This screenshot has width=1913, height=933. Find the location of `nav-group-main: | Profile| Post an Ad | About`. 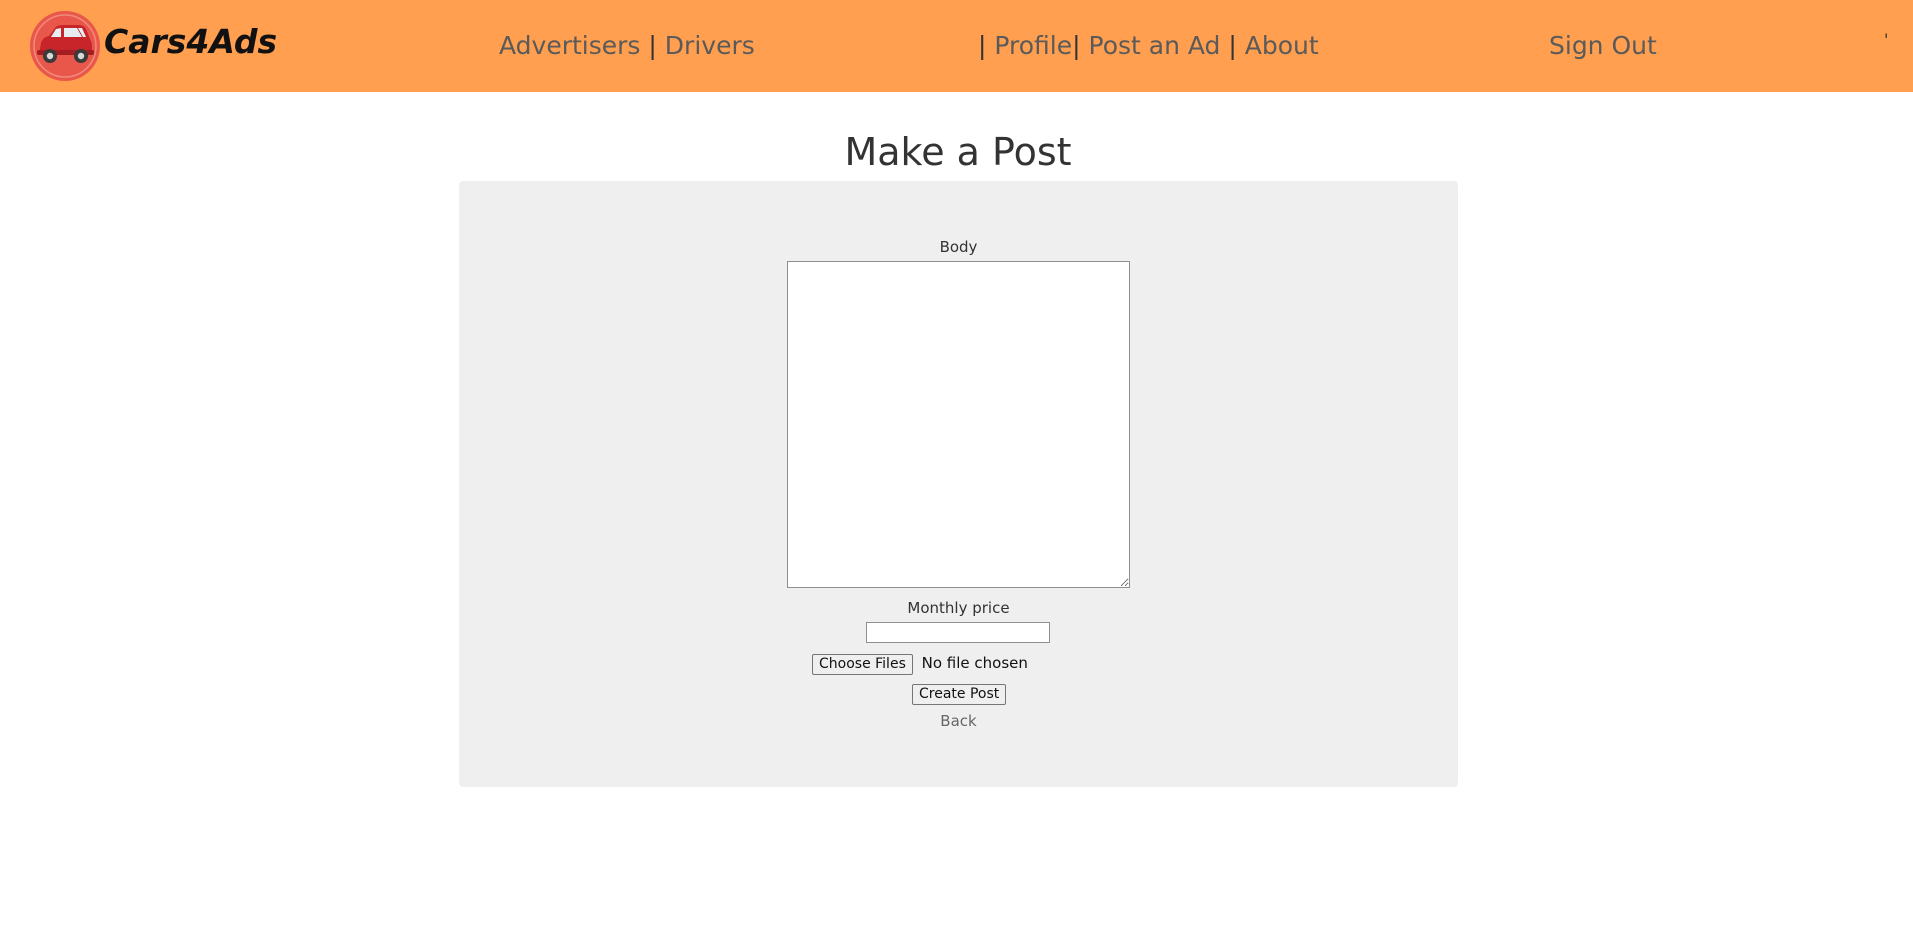

nav-group-main: | Profile| Post an Ad | About is located at coordinates (1148, 46).